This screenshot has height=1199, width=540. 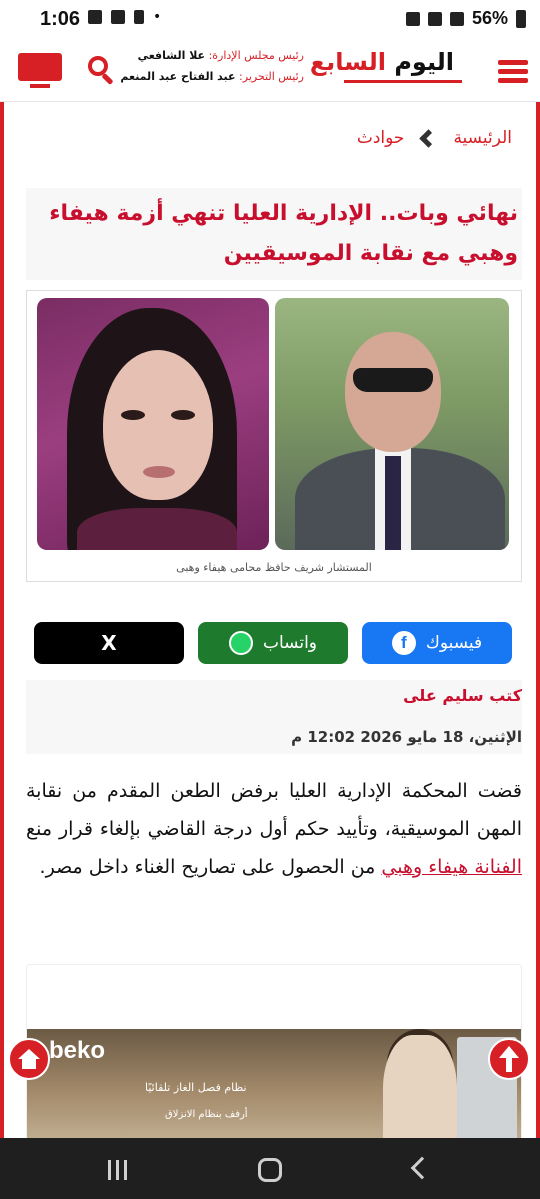 I want to click on status-bar: 1:06 • 56%, so click(x=270, y=20).